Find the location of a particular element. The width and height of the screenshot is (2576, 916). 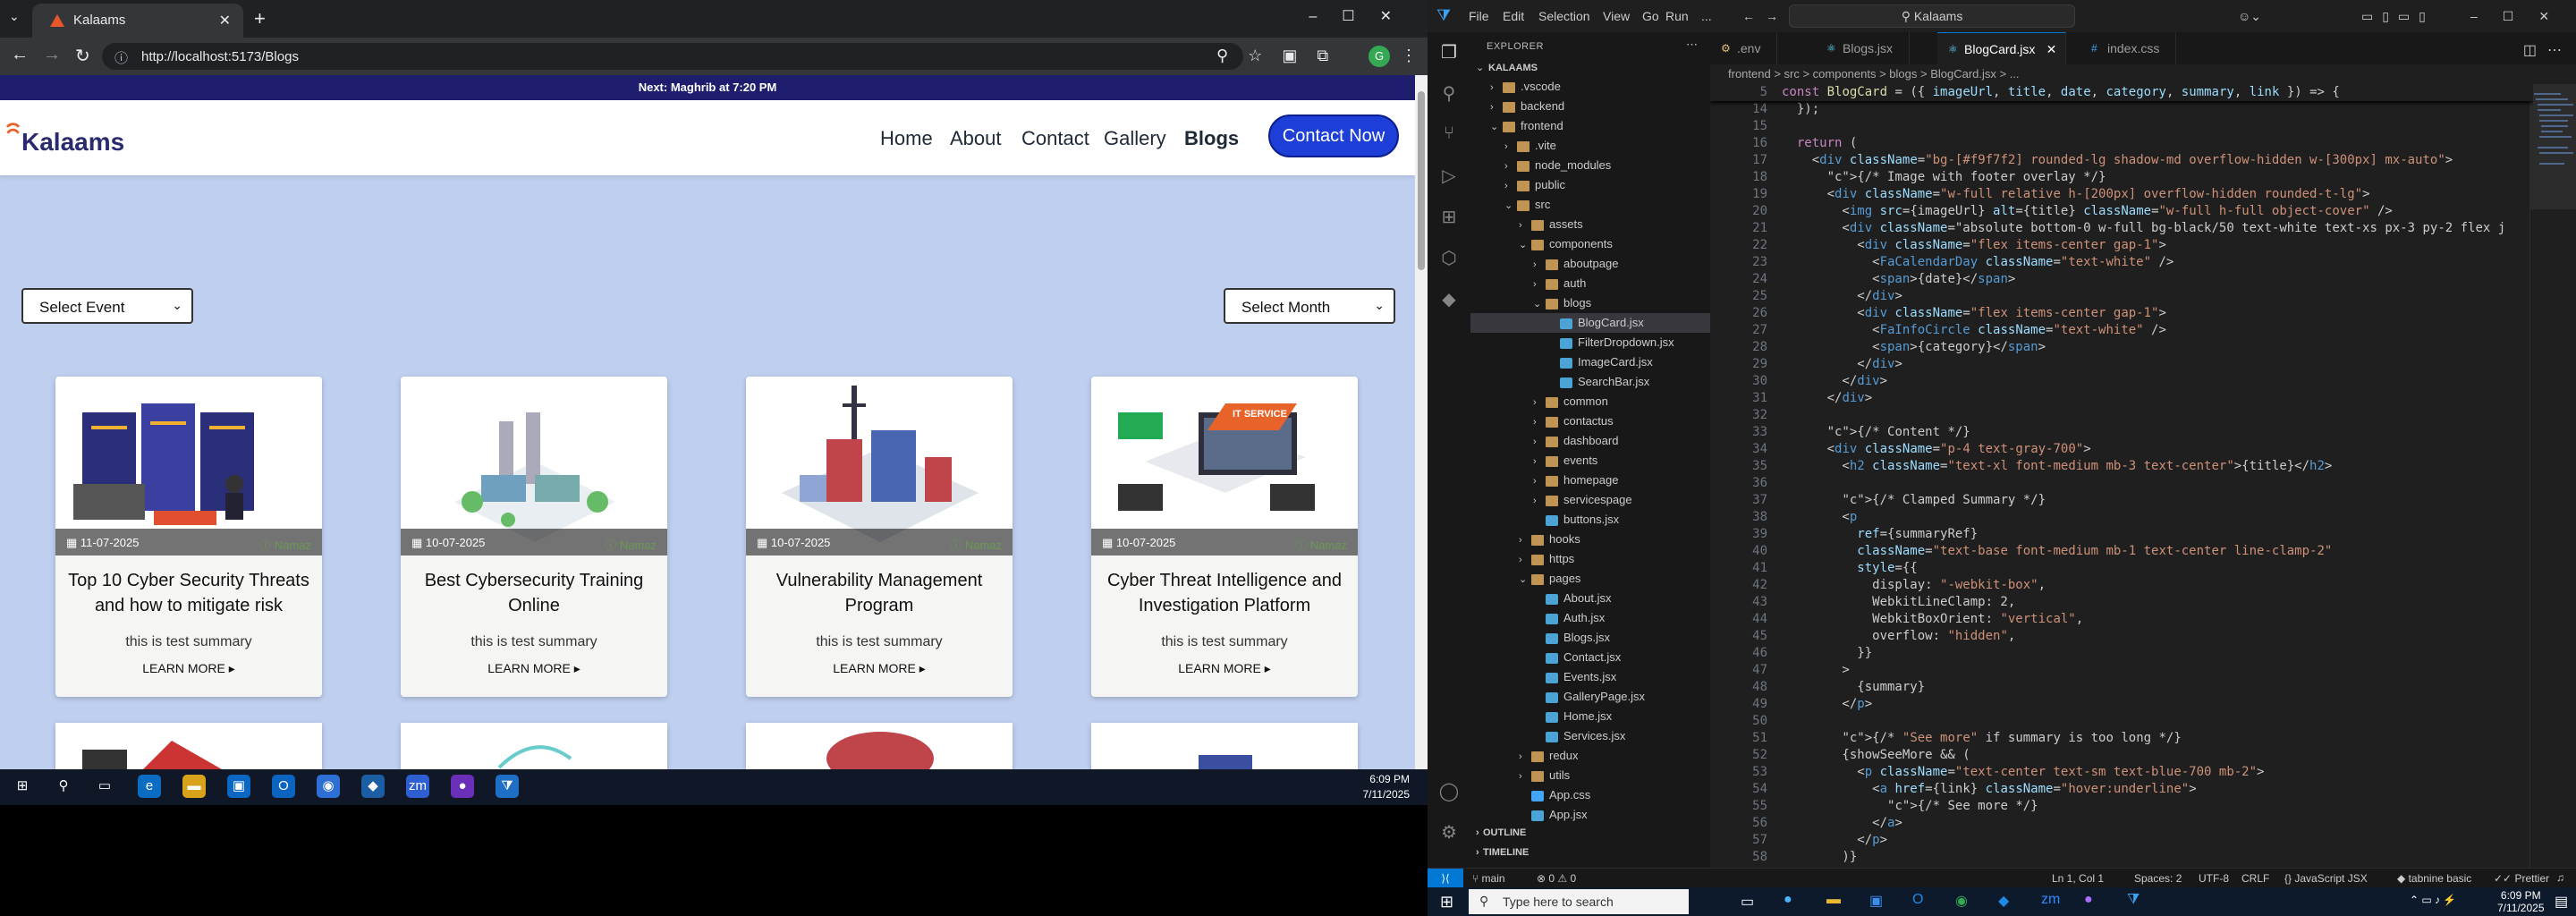

browser-tab: Kalaams ✕ is located at coordinates (137, 21).